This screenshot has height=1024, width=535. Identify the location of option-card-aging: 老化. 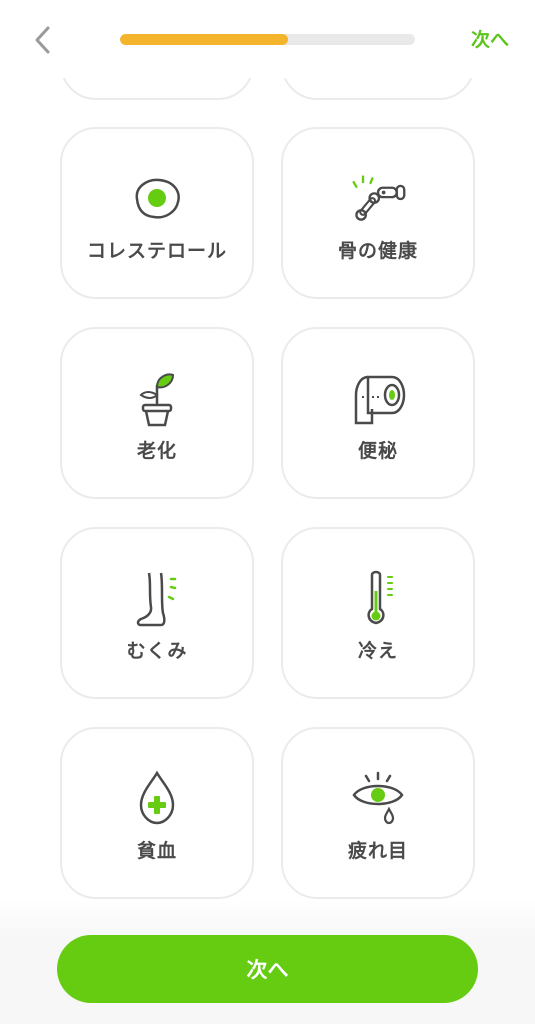
(157, 413).